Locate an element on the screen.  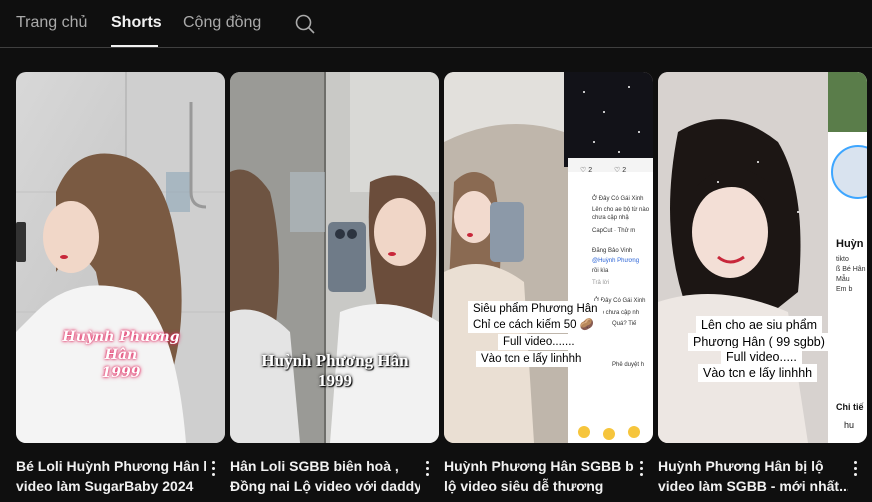
screen-reply-action: Trả lời is located at coordinates (601, 283).